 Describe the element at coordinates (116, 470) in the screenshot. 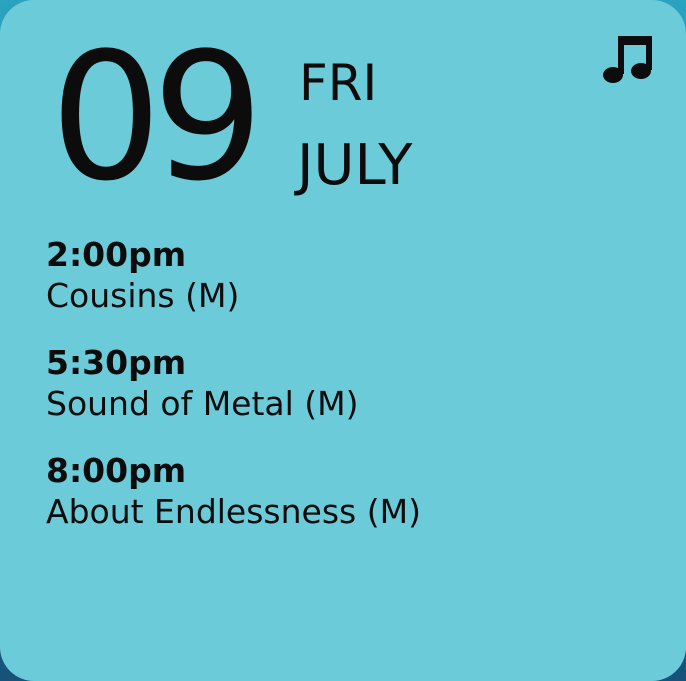

I see `event-time: 8:00pm` at that location.